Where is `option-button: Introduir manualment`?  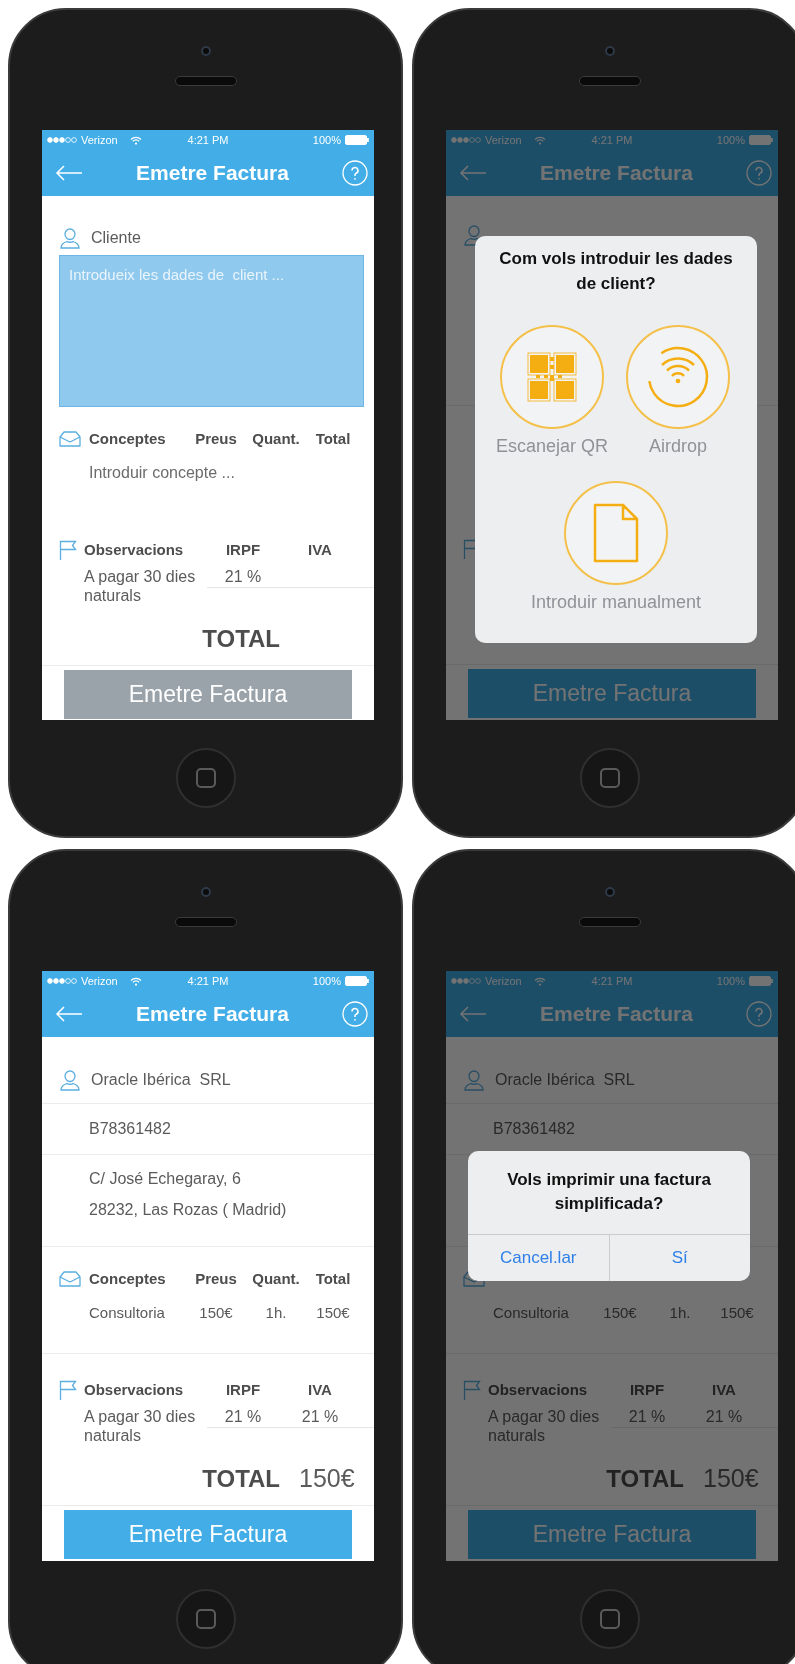 option-button: Introduir manualment is located at coordinates (616, 547).